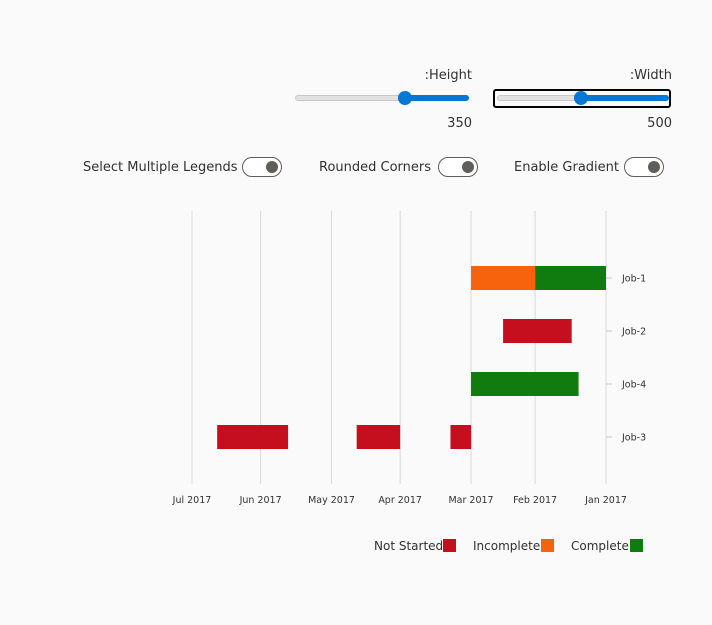 The height and width of the screenshot is (625, 712). Describe the element at coordinates (400, 500) in the screenshot. I see `x-tick-label: Apr 2017` at that location.